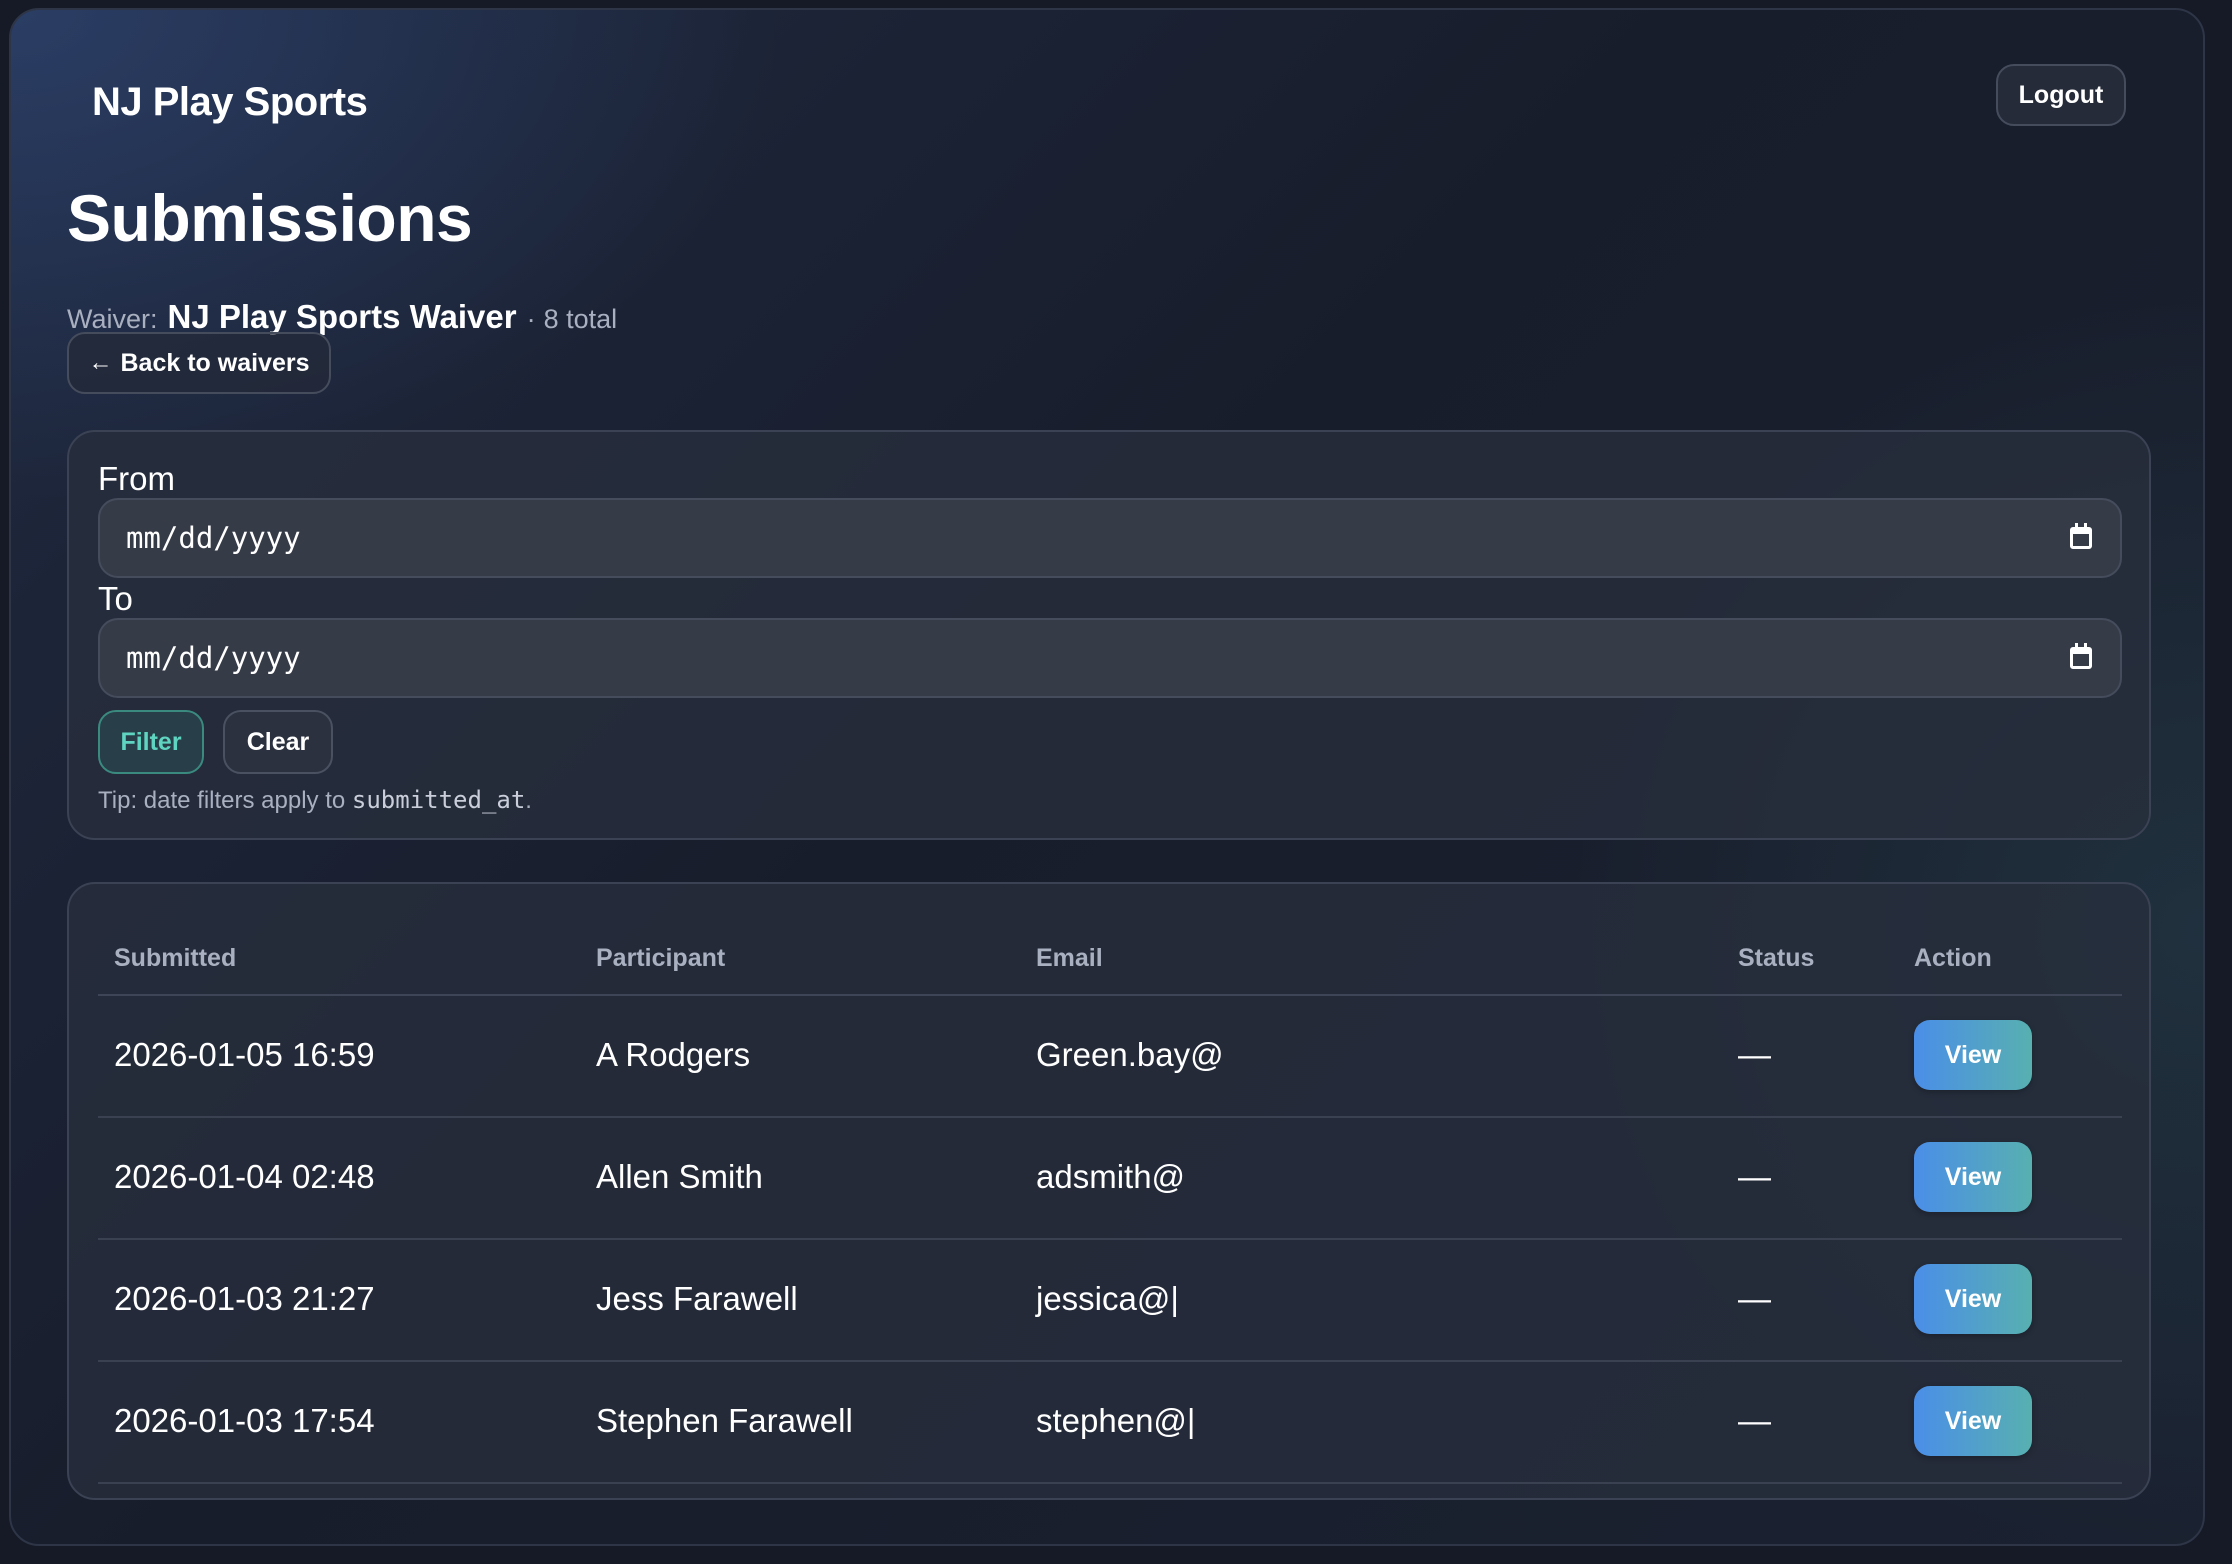  I want to click on from-date-placeholder: mm/dd/yyyy, so click(213, 538).